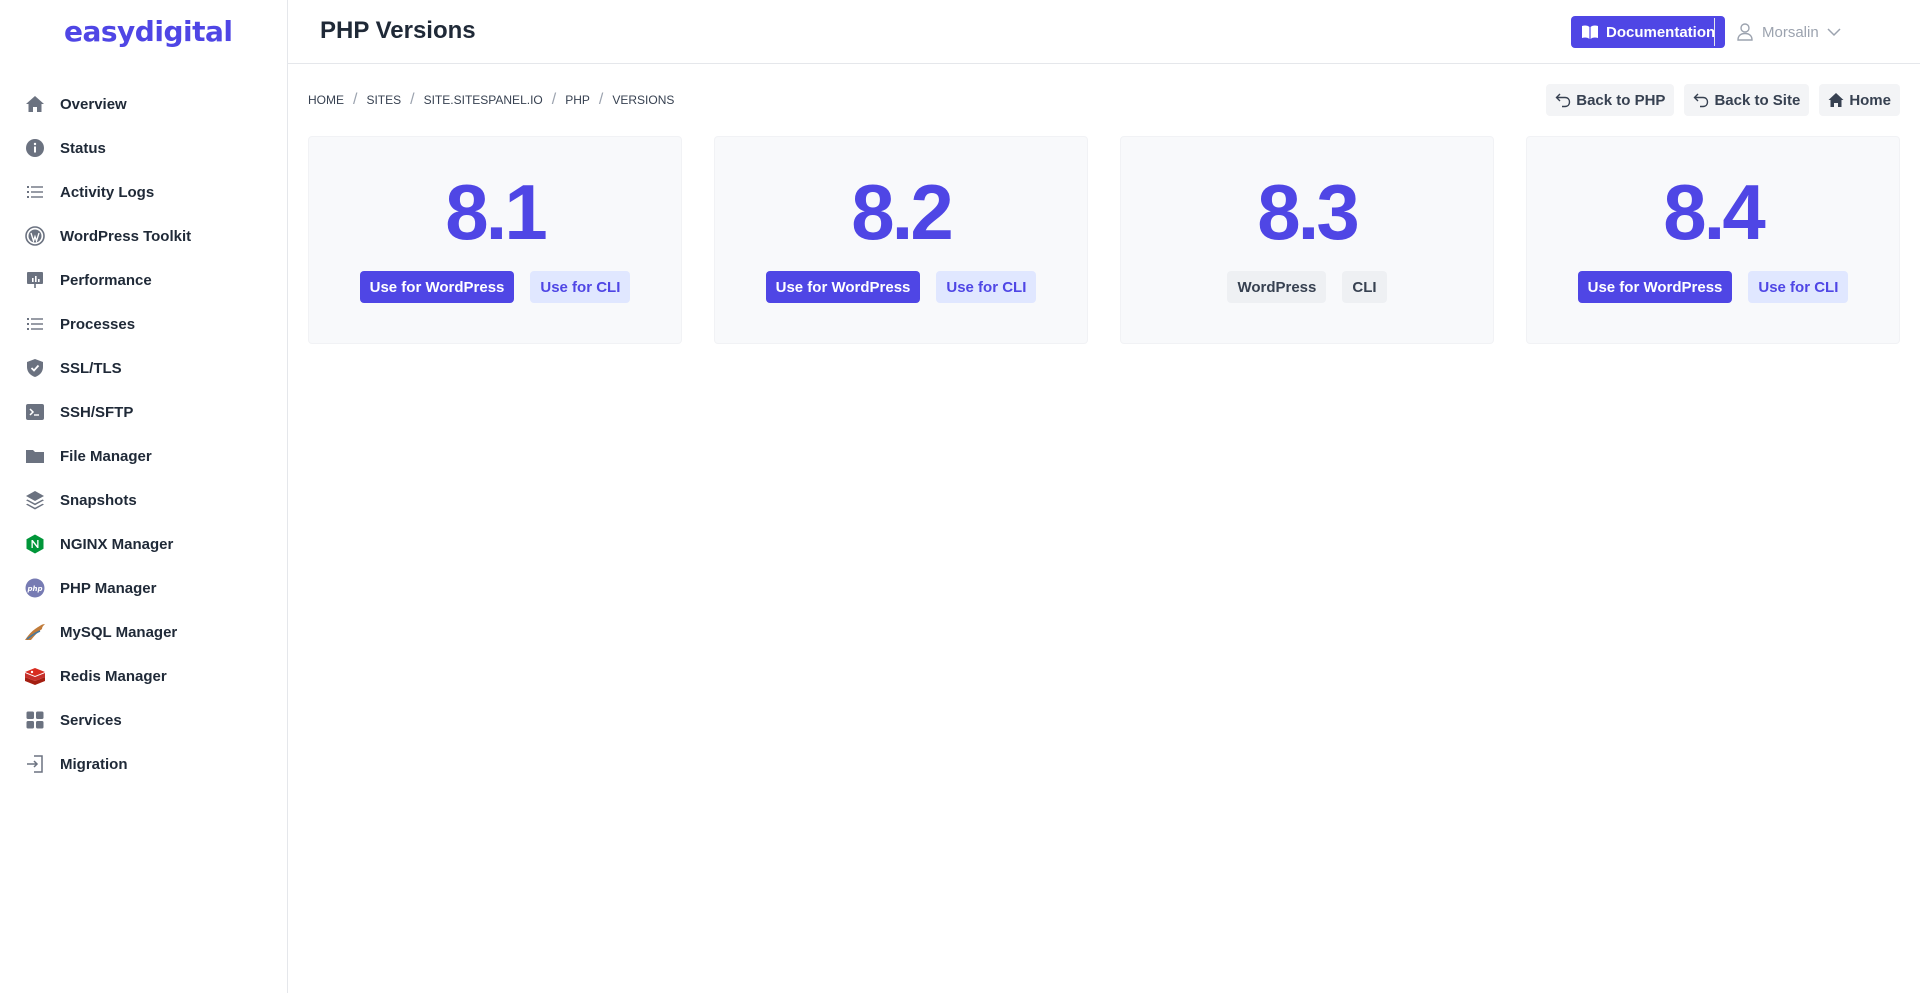 The image size is (1920, 993). I want to click on user-name: Morsalin, so click(1790, 32).